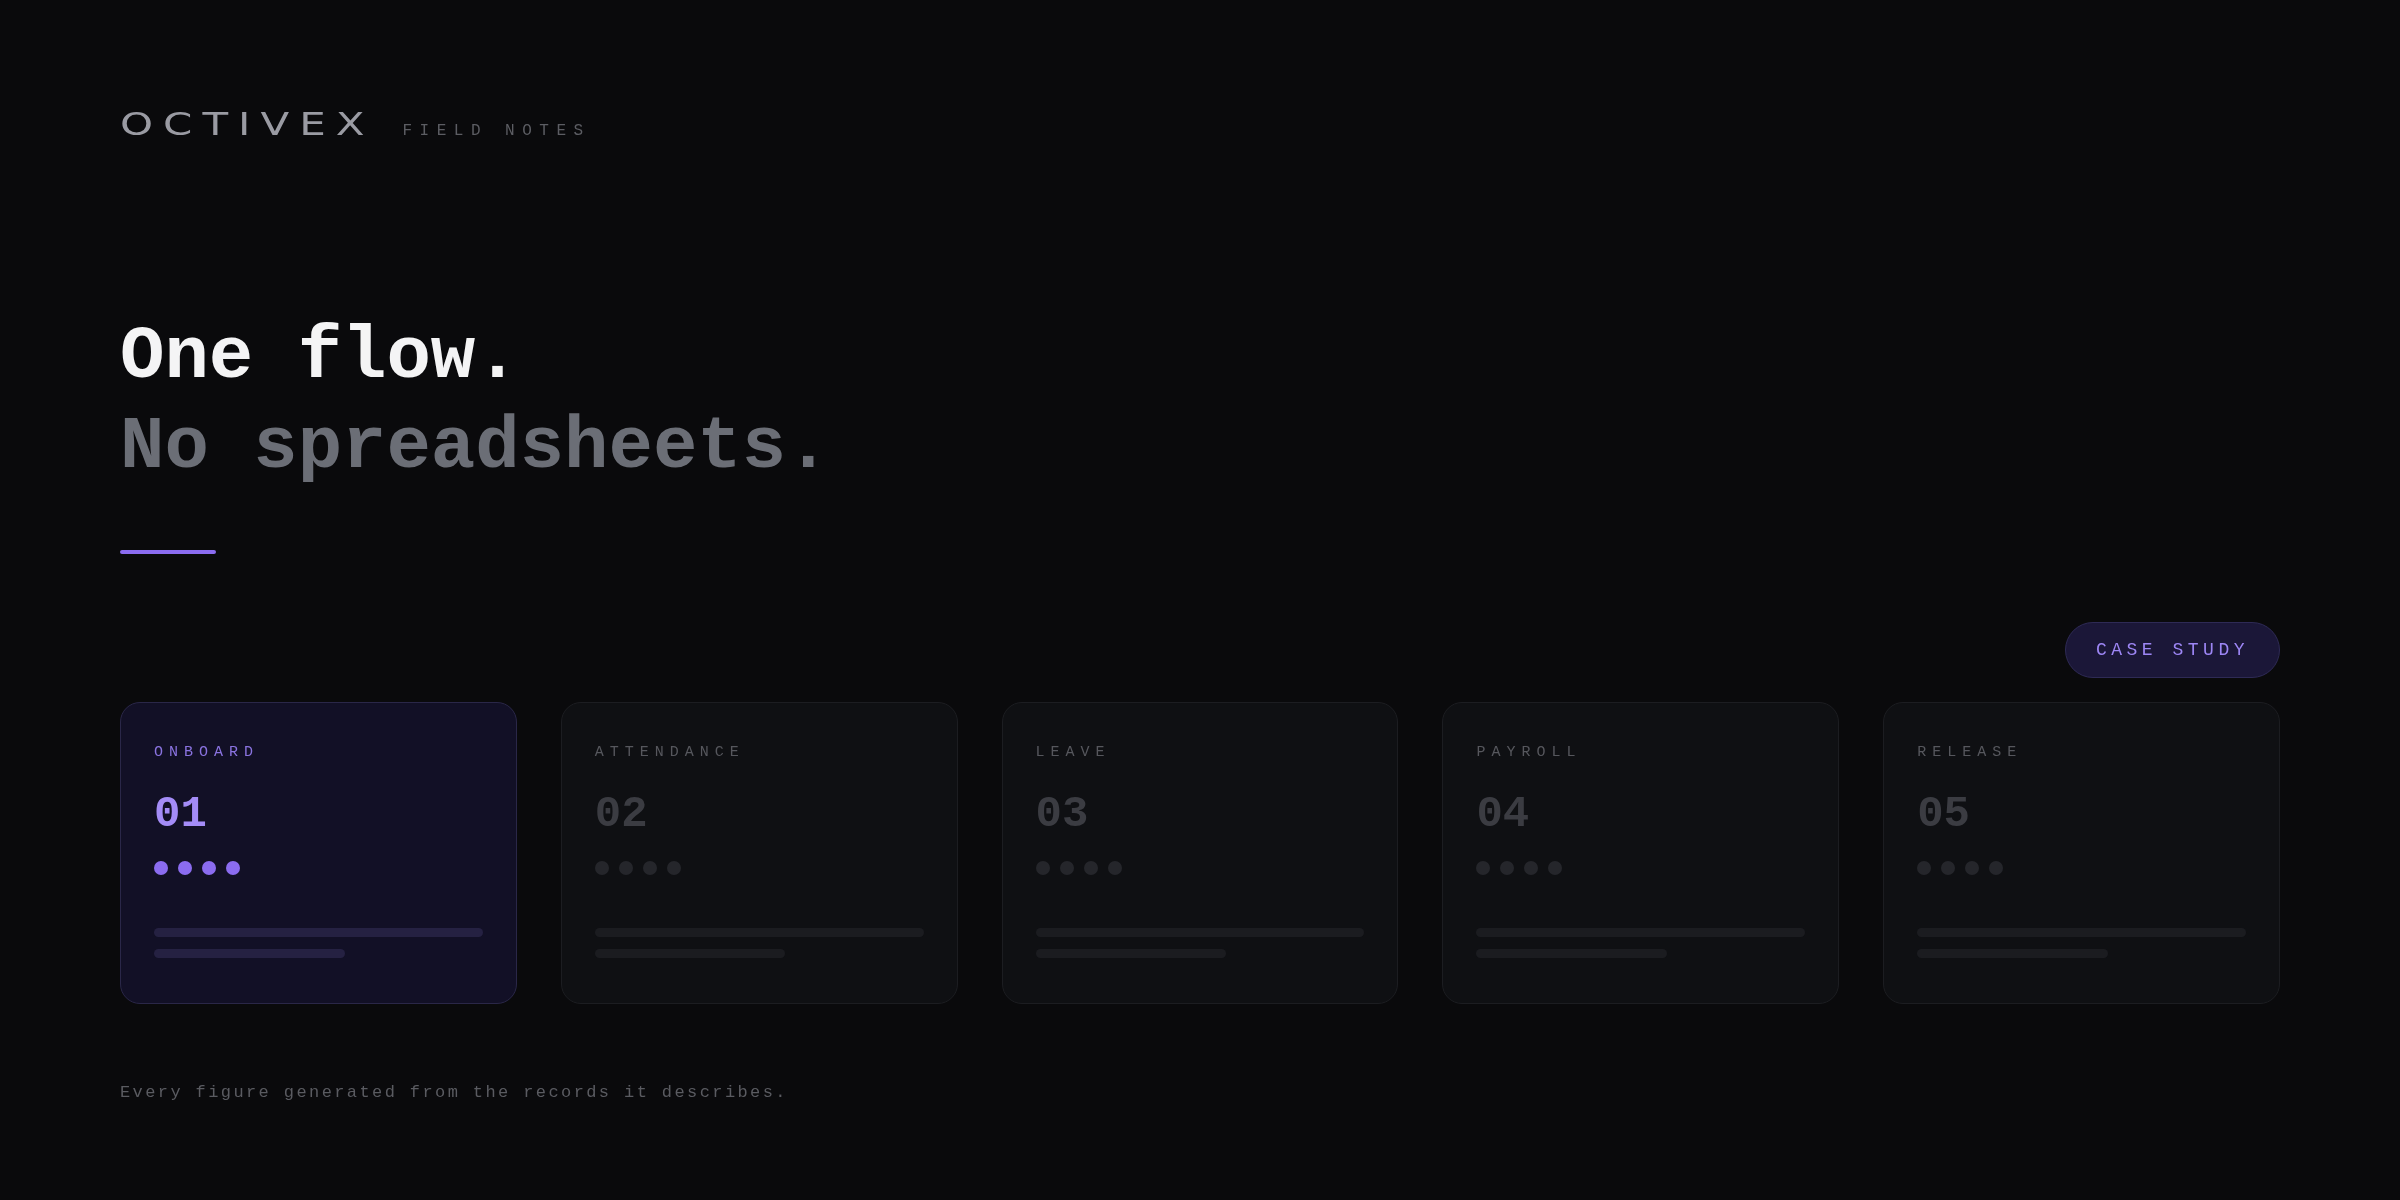 This screenshot has height=1200, width=2400. Describe the element at coordinates (247, 124) in the screenshot. I see `logo: OCTIVEX` at that location.